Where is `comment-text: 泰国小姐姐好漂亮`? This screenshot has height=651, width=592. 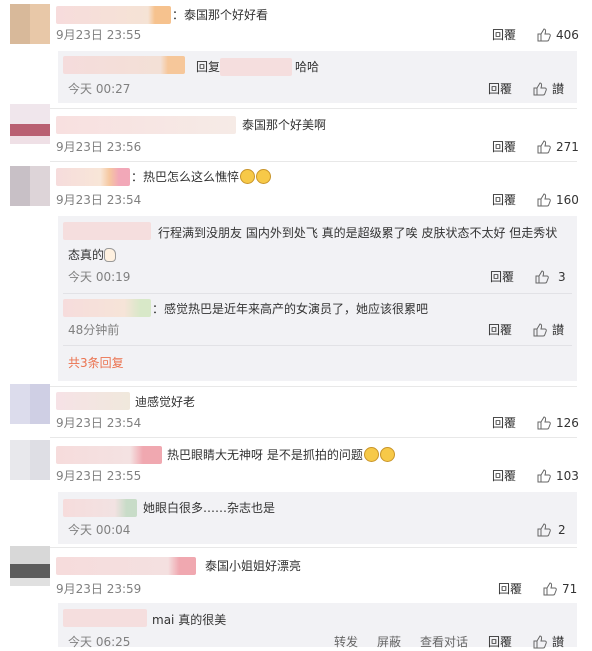 comment-text: 泰国小姐姐好漂亮 is located at coordinates (253, 566).